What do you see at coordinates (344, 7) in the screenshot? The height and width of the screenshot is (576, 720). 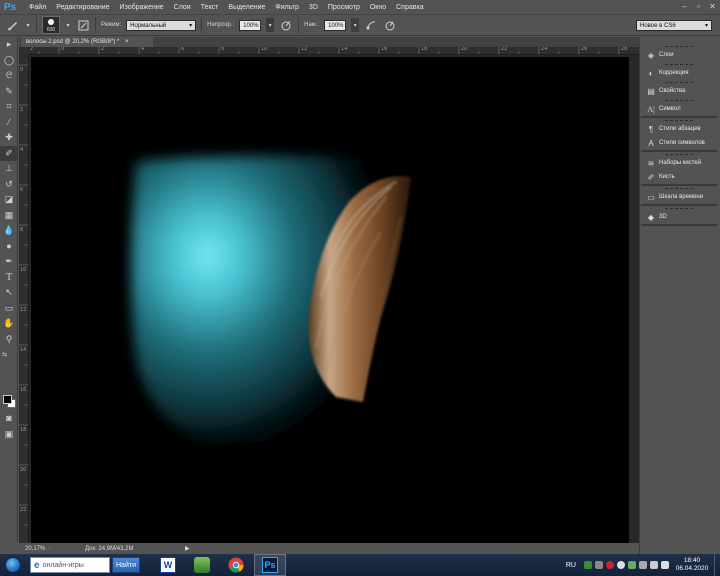 I see `menu-view: Просмотр` at bounding box center [344, 7].